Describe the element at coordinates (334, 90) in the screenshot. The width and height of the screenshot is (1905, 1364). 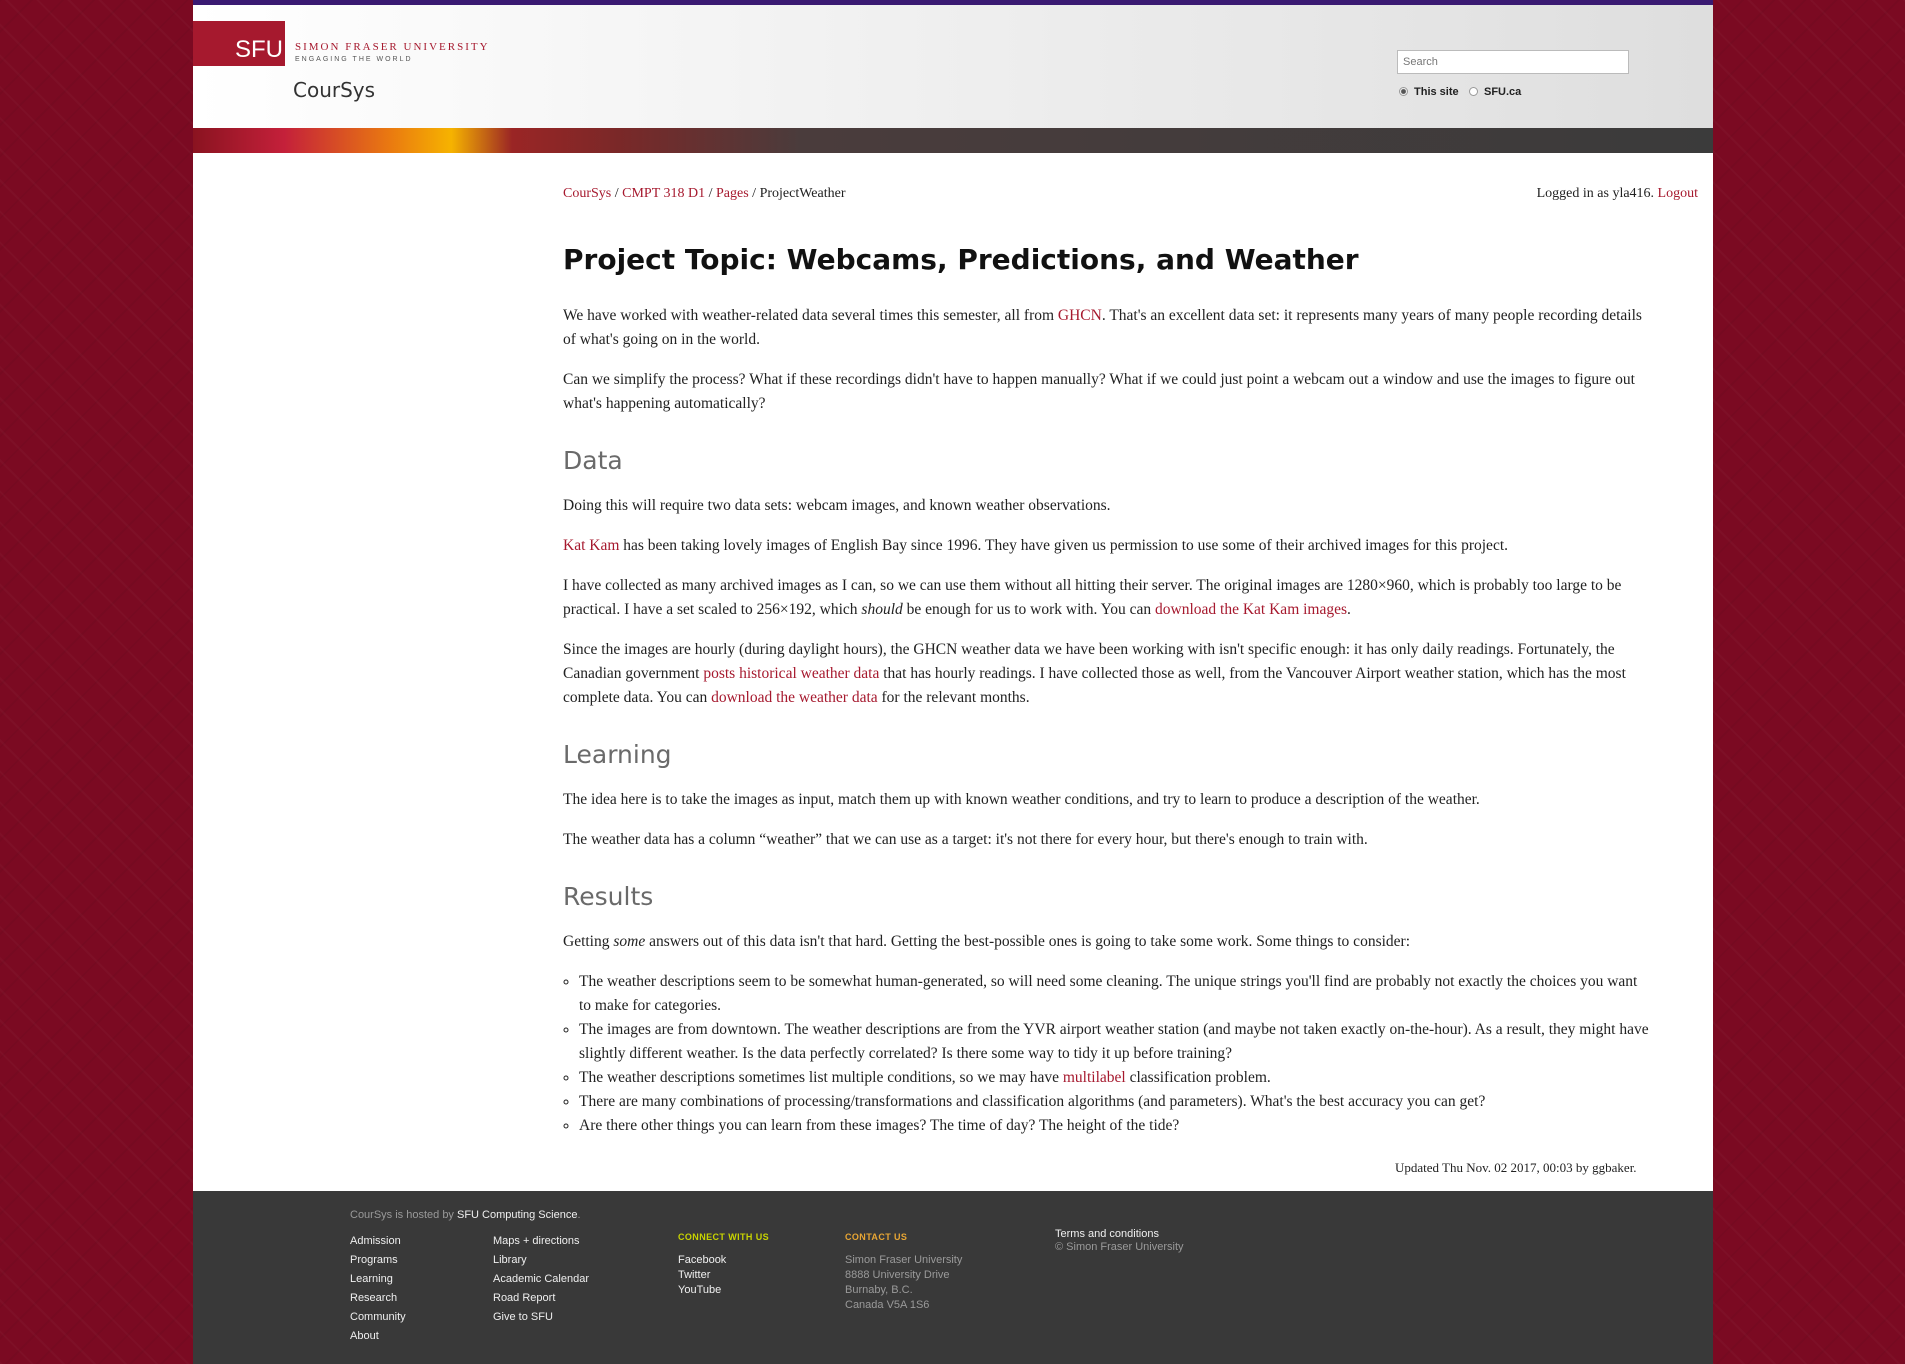
I see `site-title: CourSys` at that location.